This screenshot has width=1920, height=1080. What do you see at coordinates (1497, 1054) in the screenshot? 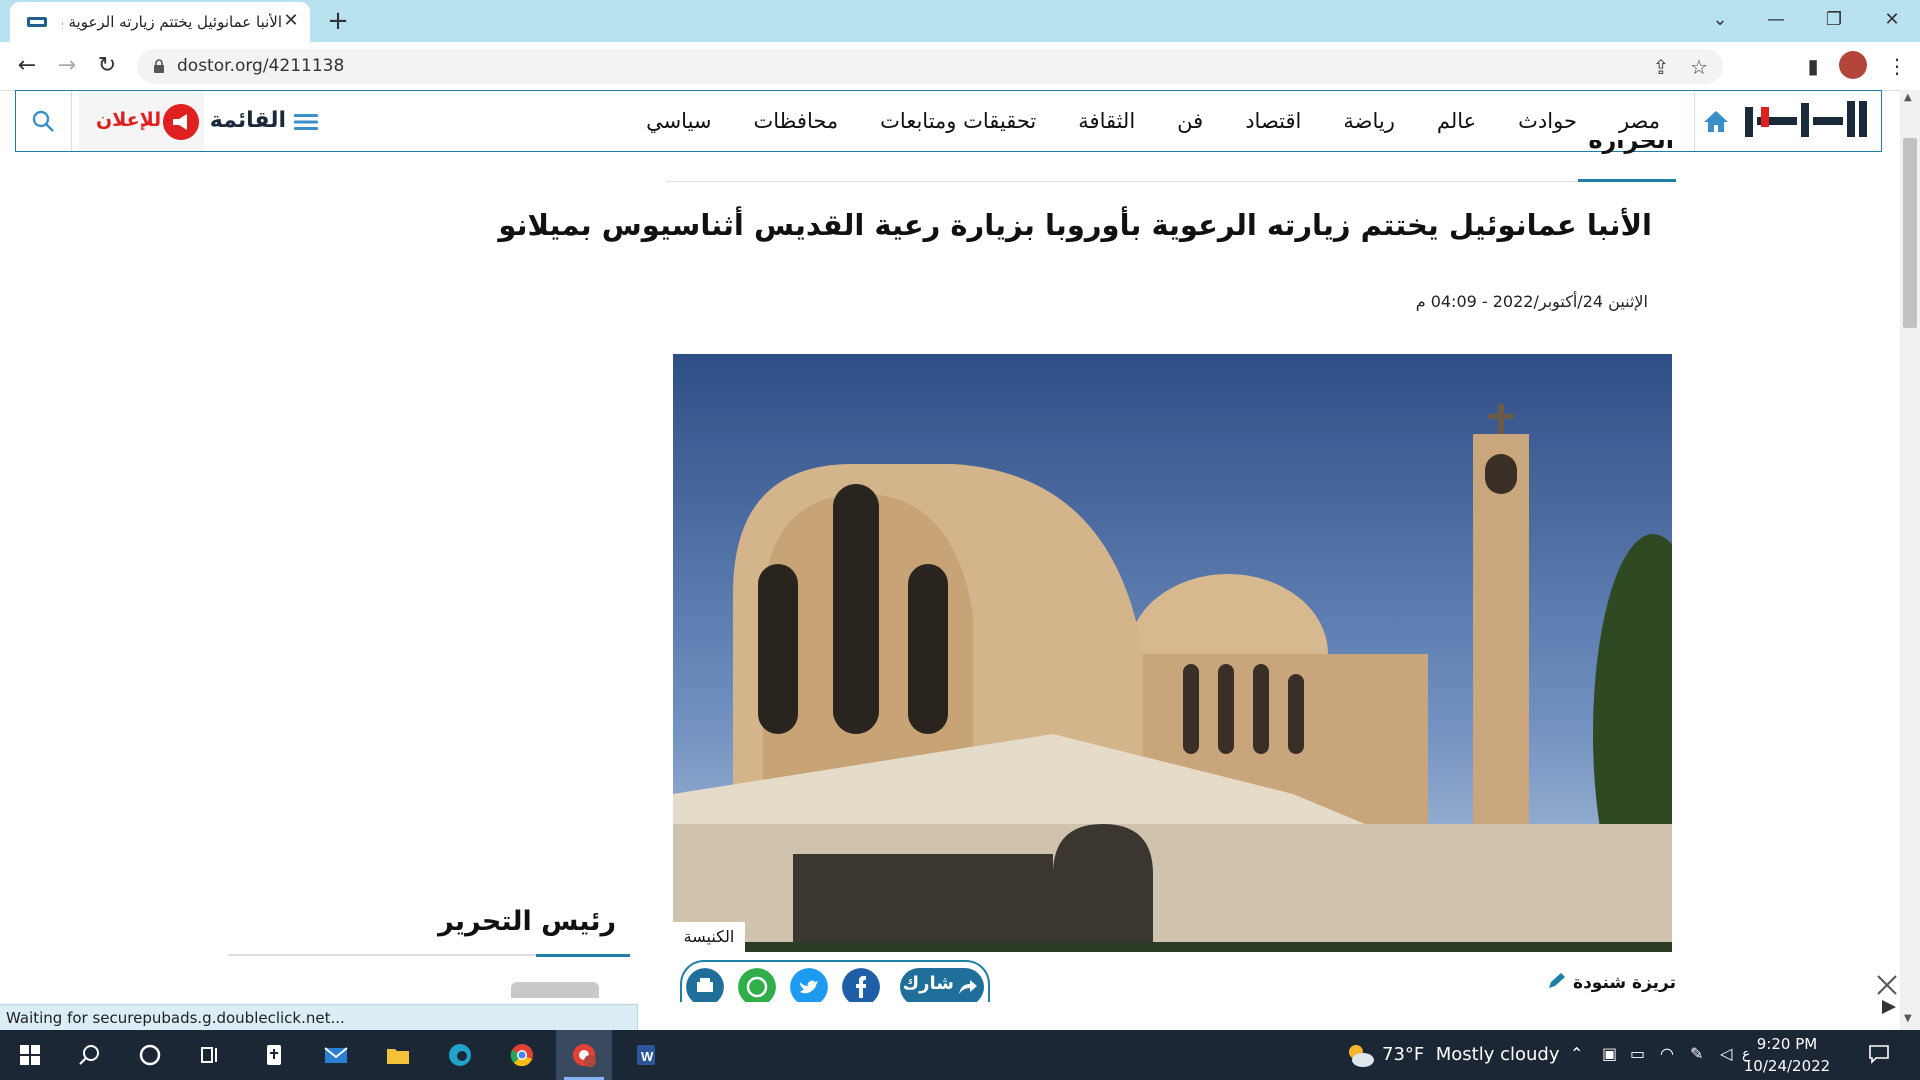
I see `weather-description: Mostly cloudy` at bounding box center [1497, 1054].